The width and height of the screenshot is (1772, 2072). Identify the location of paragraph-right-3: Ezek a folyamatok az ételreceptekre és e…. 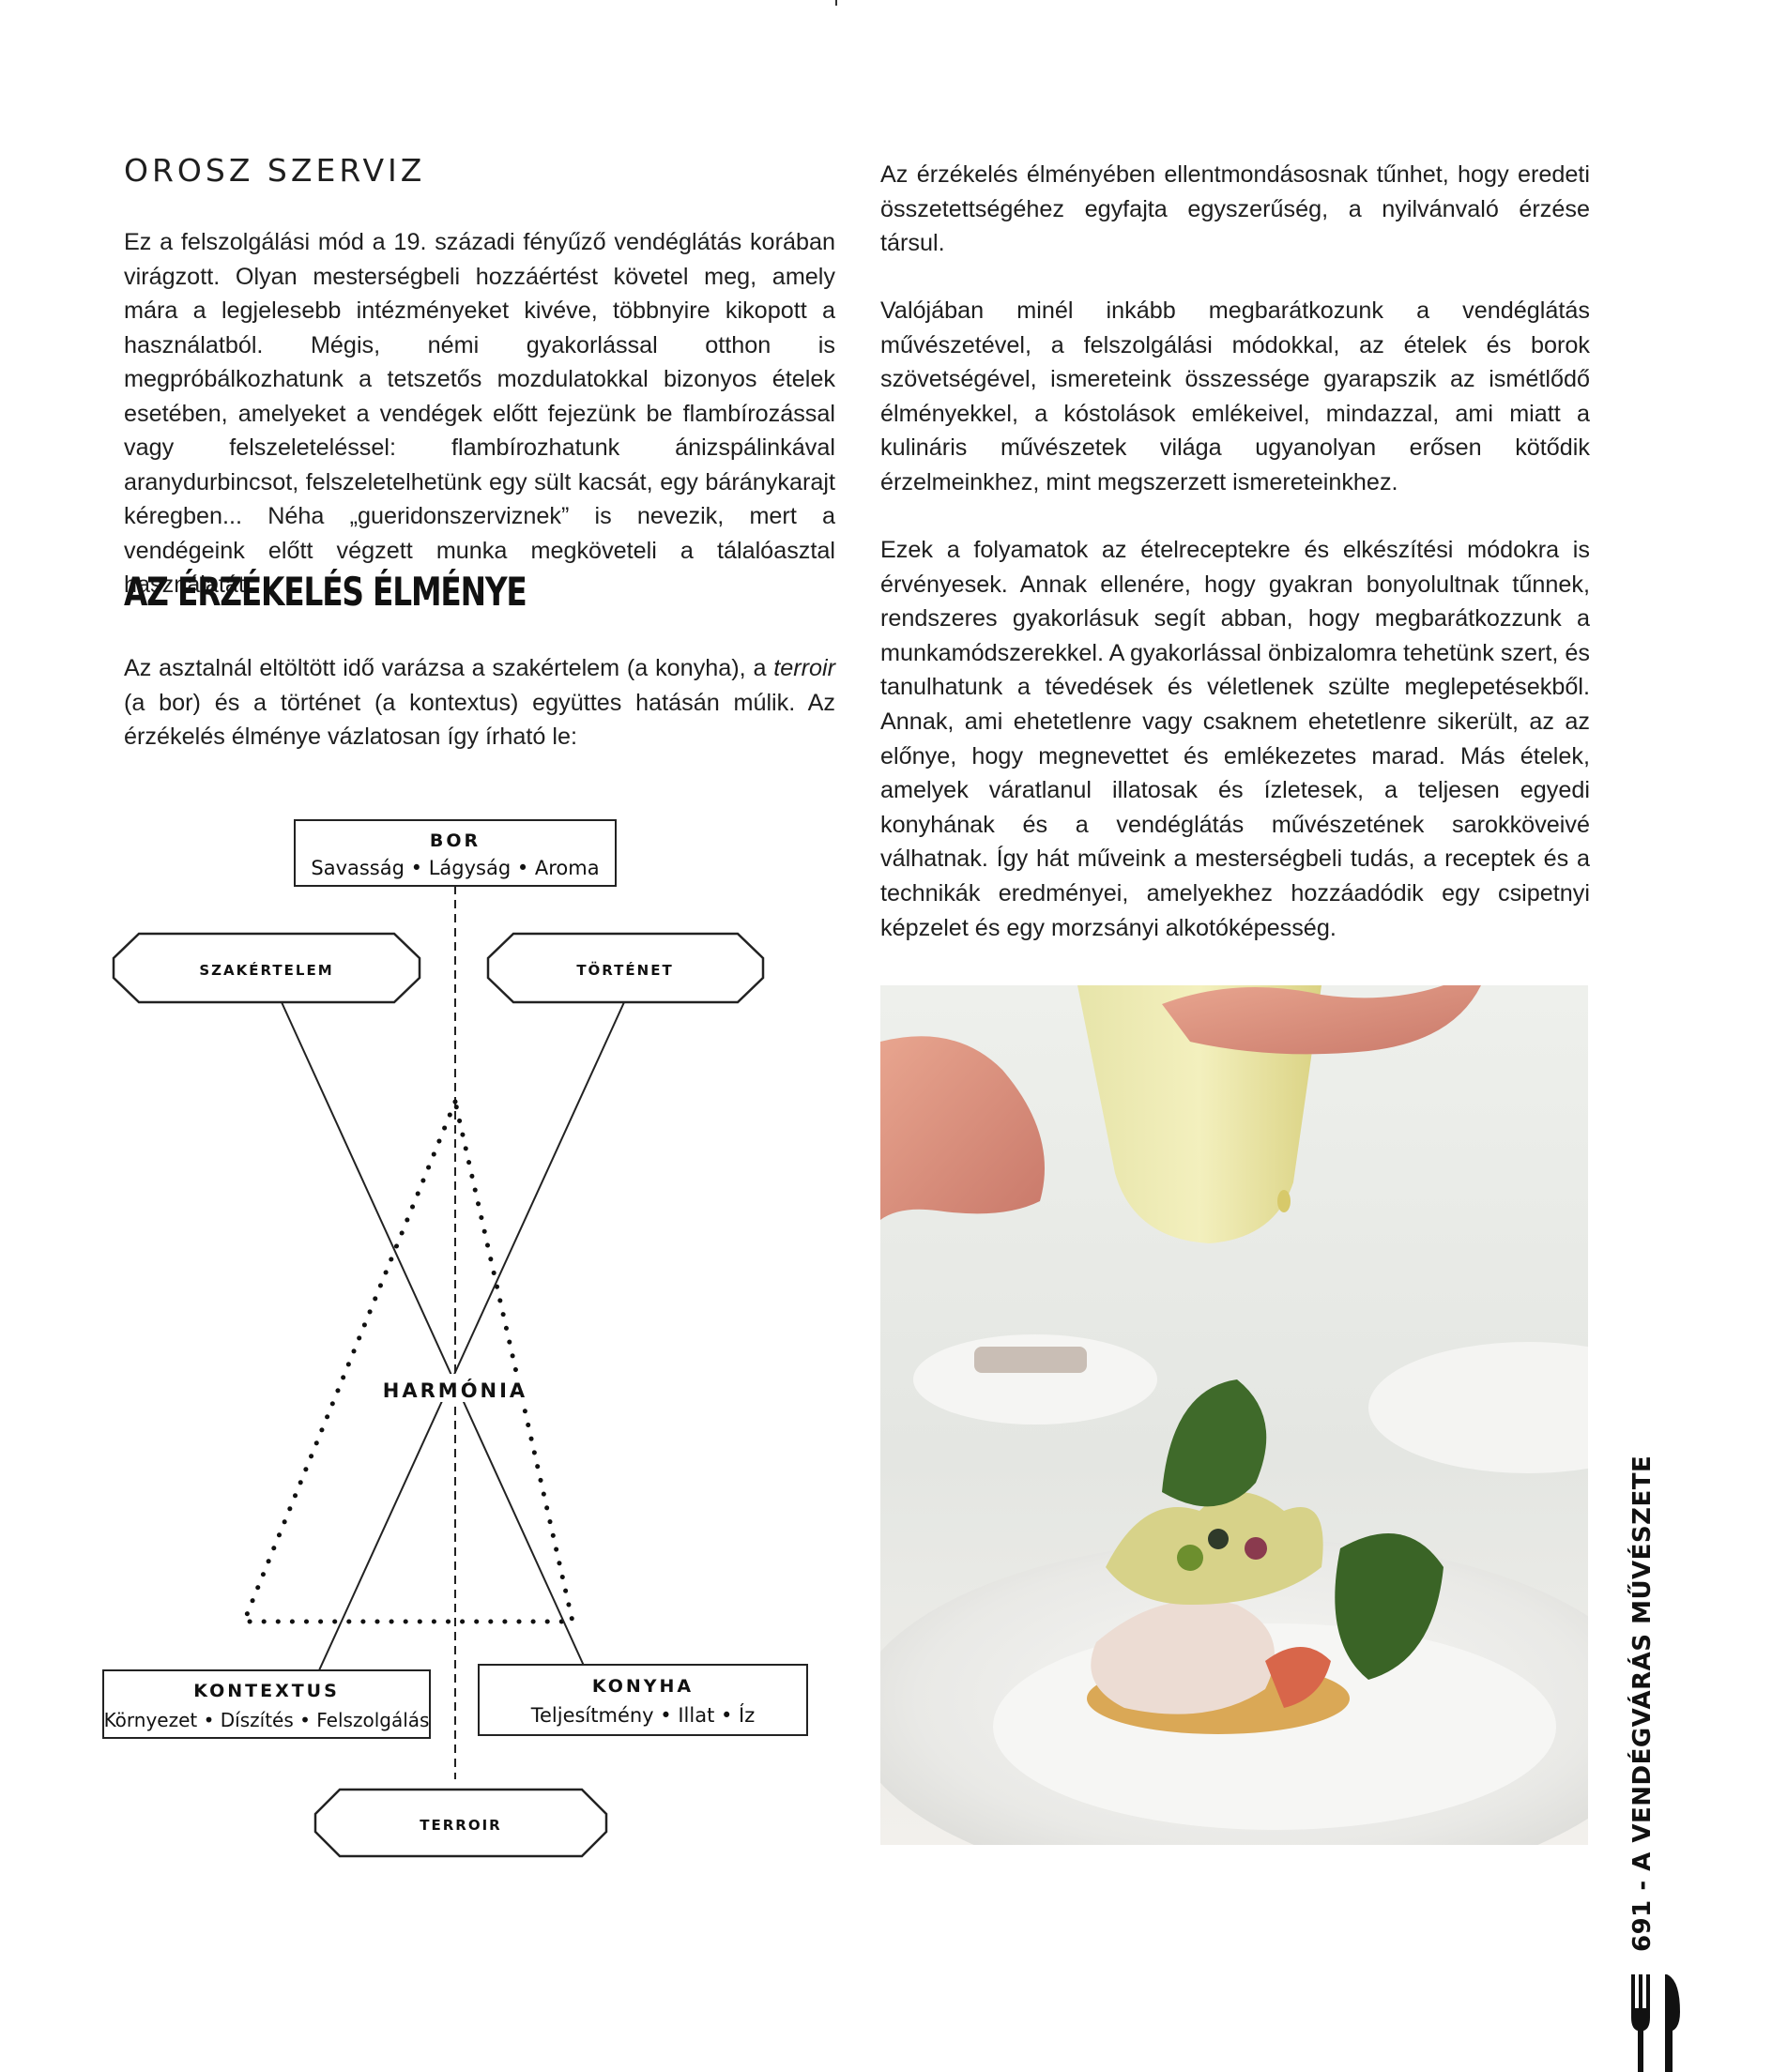
(1235, 739).